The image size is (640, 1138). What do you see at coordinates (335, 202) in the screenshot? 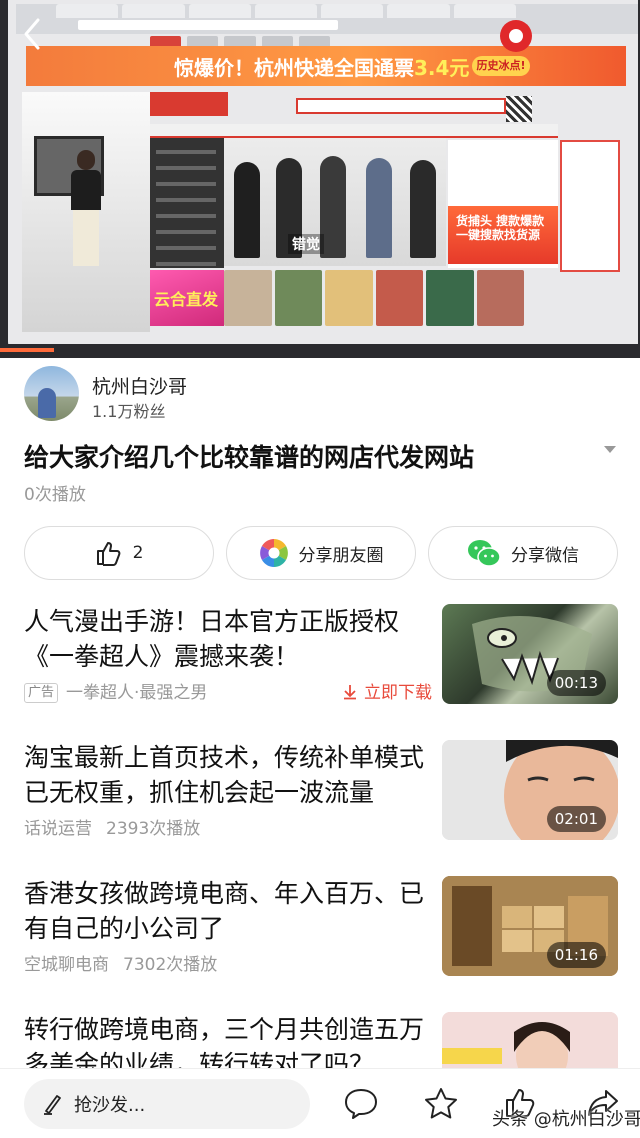
I see `fashion-banner: 错觉` at bounding box center [335, 202].